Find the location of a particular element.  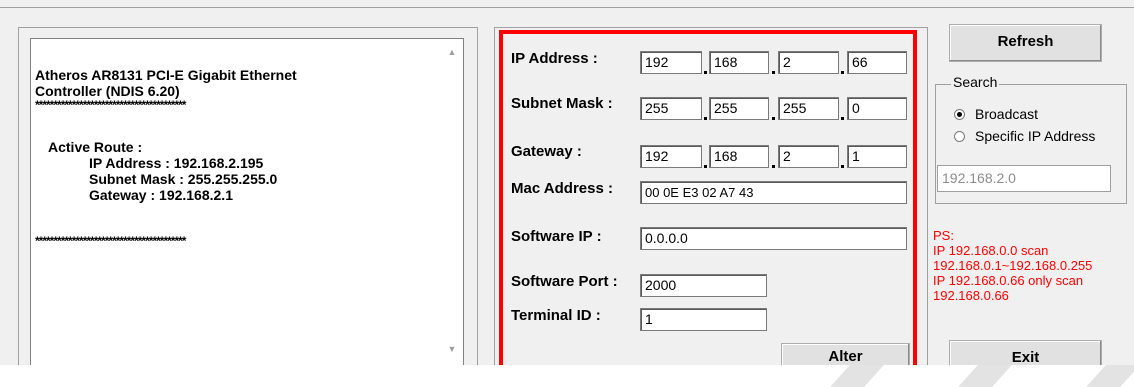

software-port-field: 2000 is located at coordinates (703, 285).